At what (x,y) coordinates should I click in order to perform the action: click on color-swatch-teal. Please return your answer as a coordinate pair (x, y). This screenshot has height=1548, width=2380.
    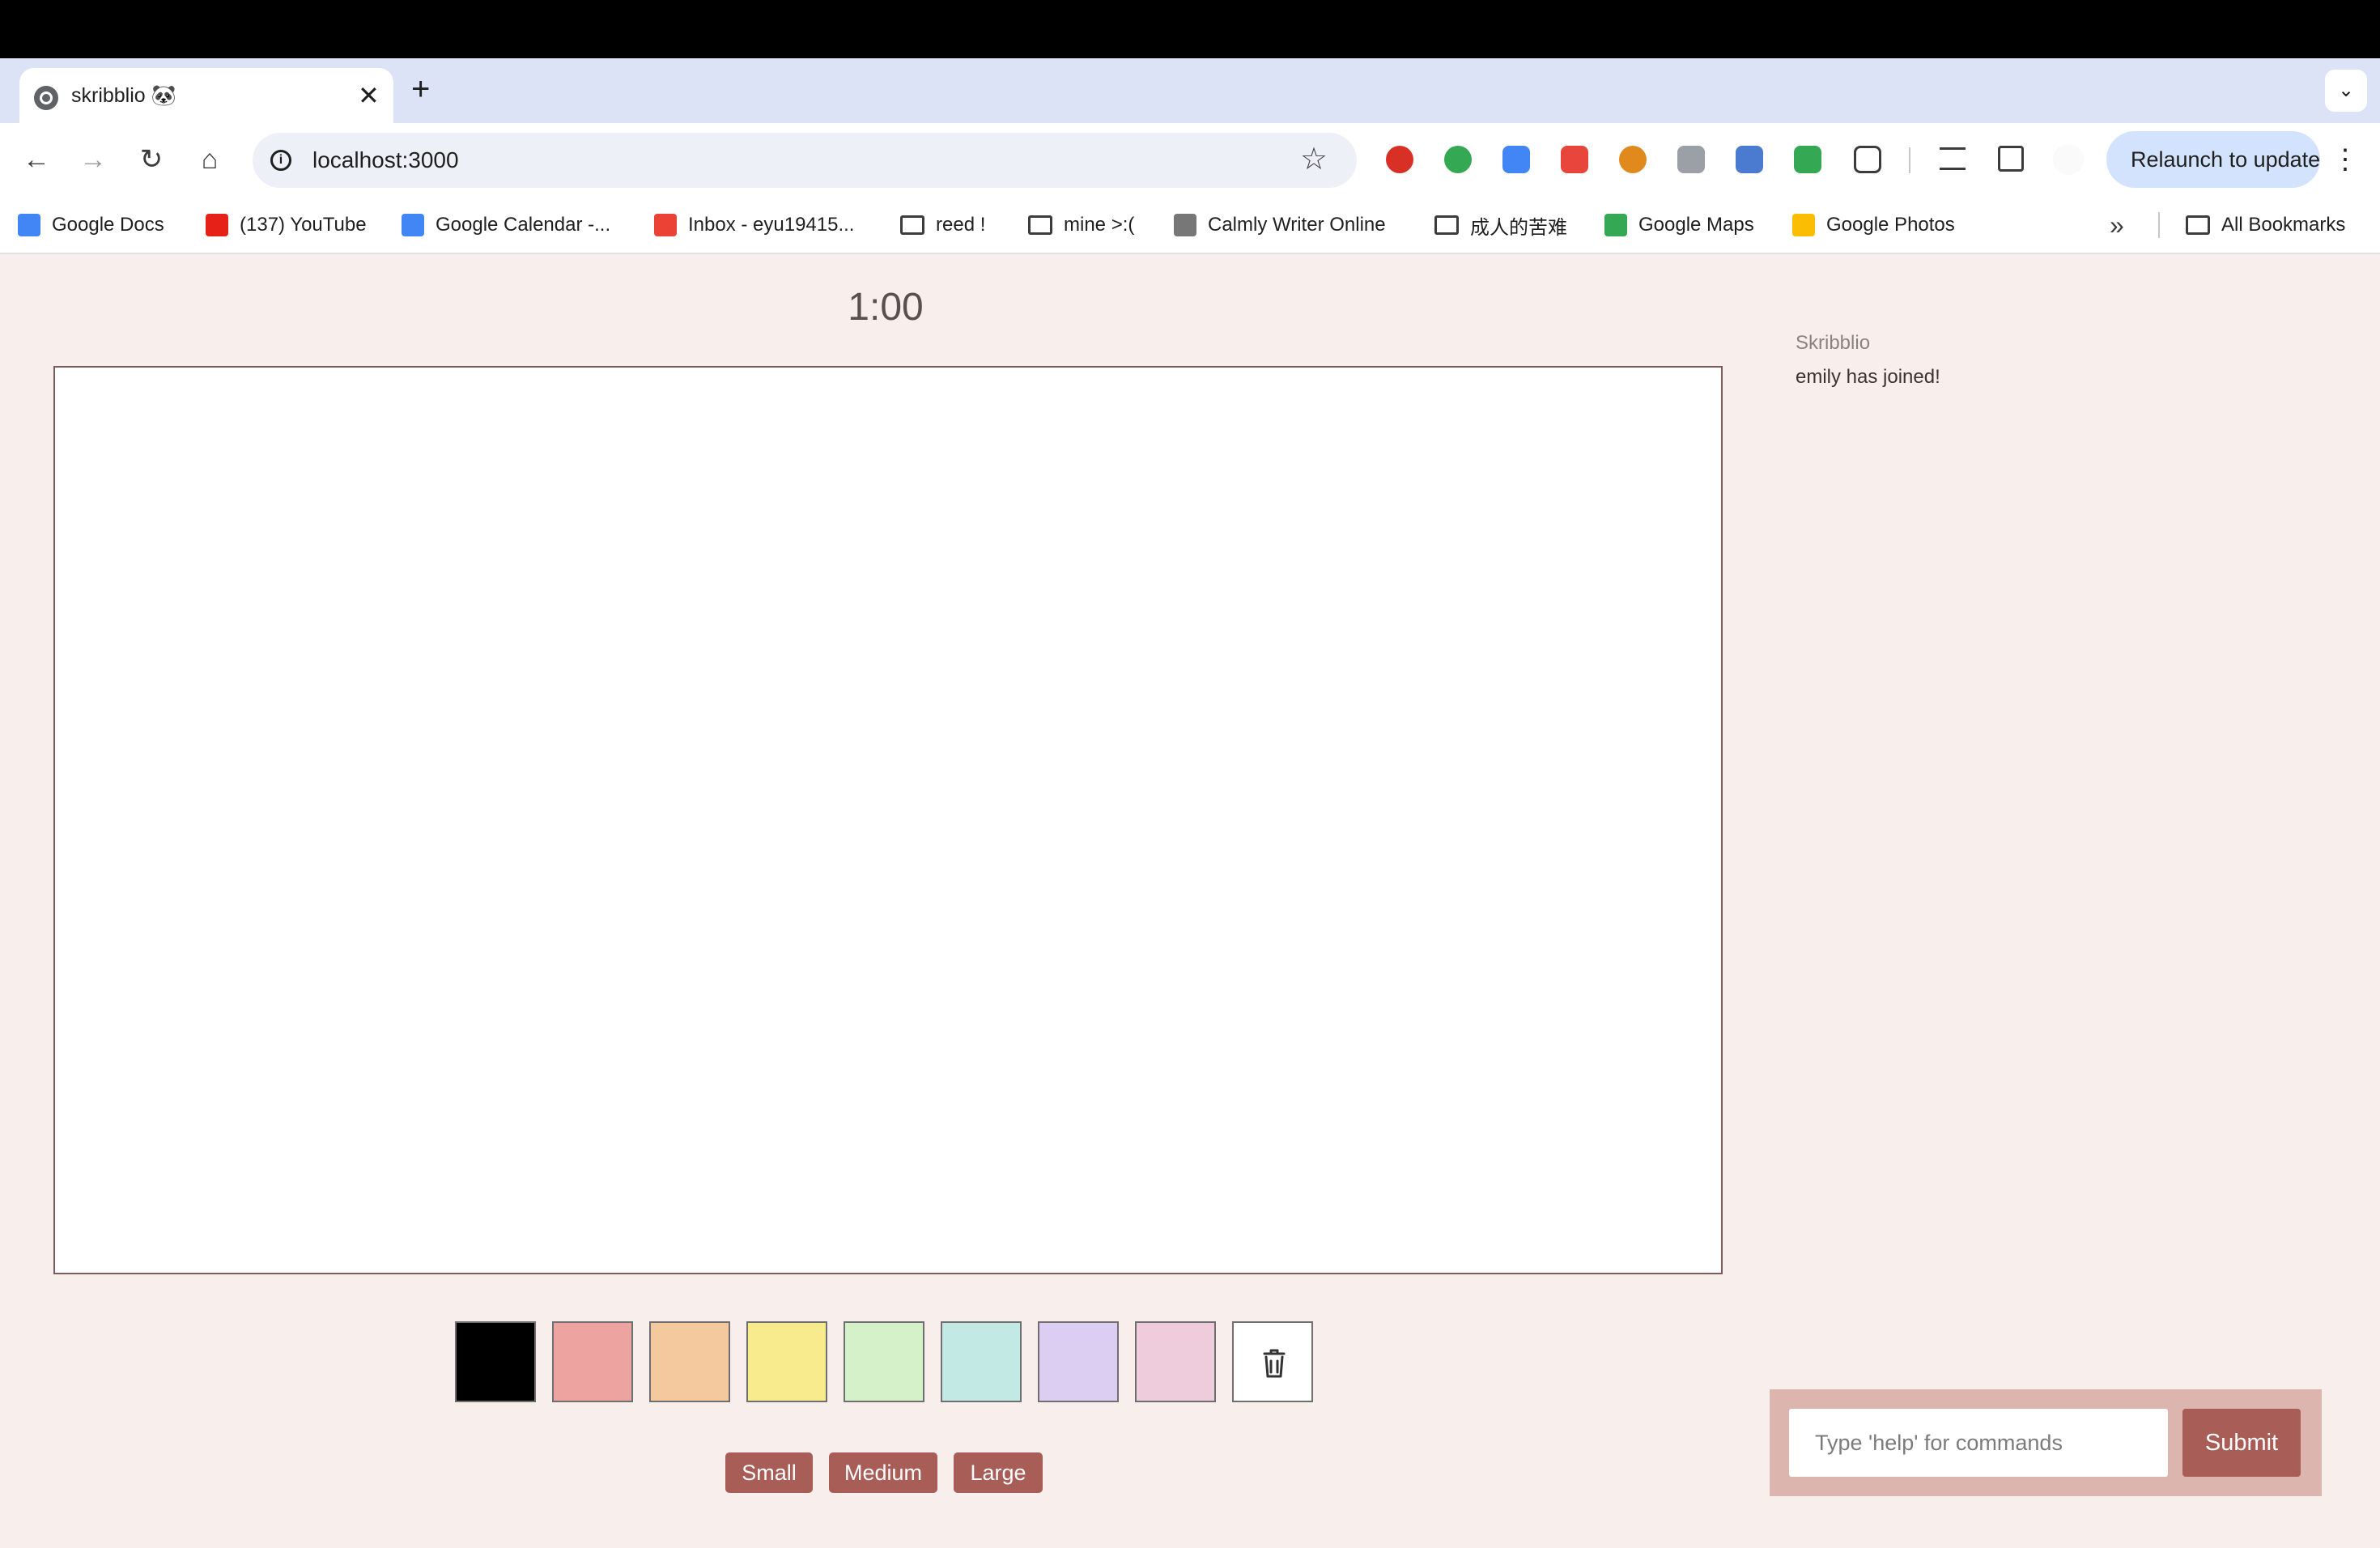
    Looking at the image, I should click on (981, 1362).